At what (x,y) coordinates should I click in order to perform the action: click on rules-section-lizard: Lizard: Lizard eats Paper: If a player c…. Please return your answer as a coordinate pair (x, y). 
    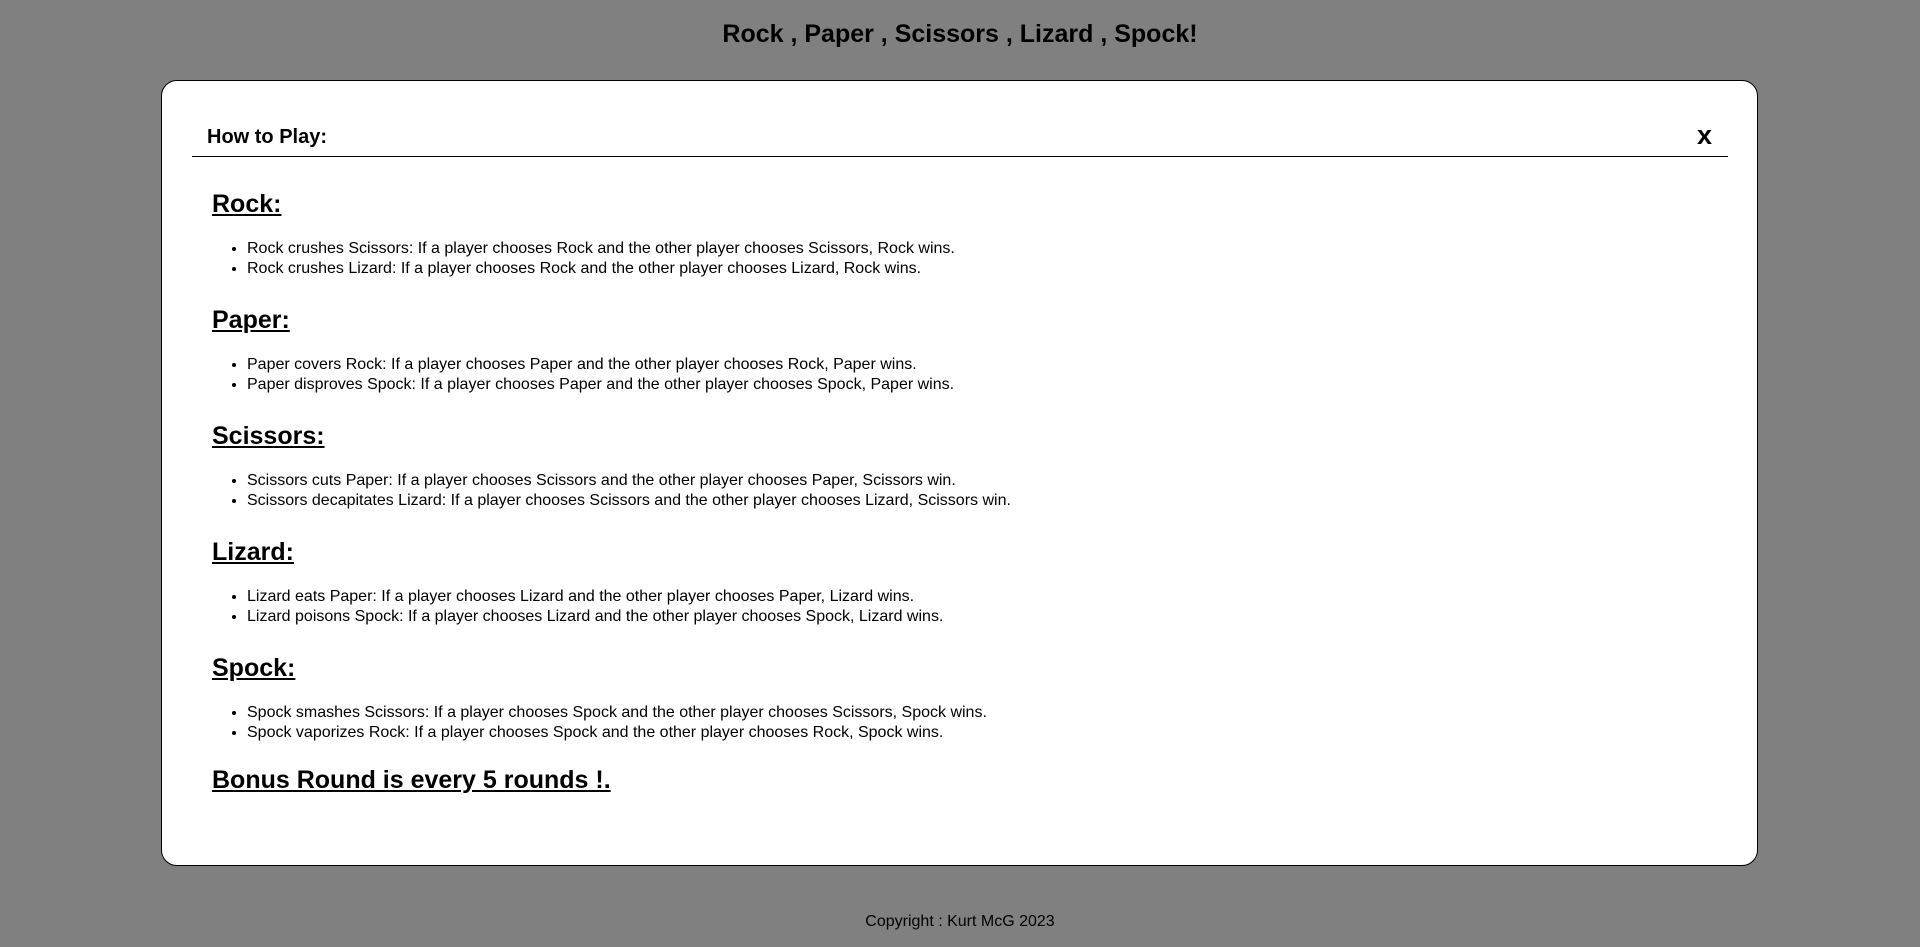
    Looking at the image, I should click on (952, 595).